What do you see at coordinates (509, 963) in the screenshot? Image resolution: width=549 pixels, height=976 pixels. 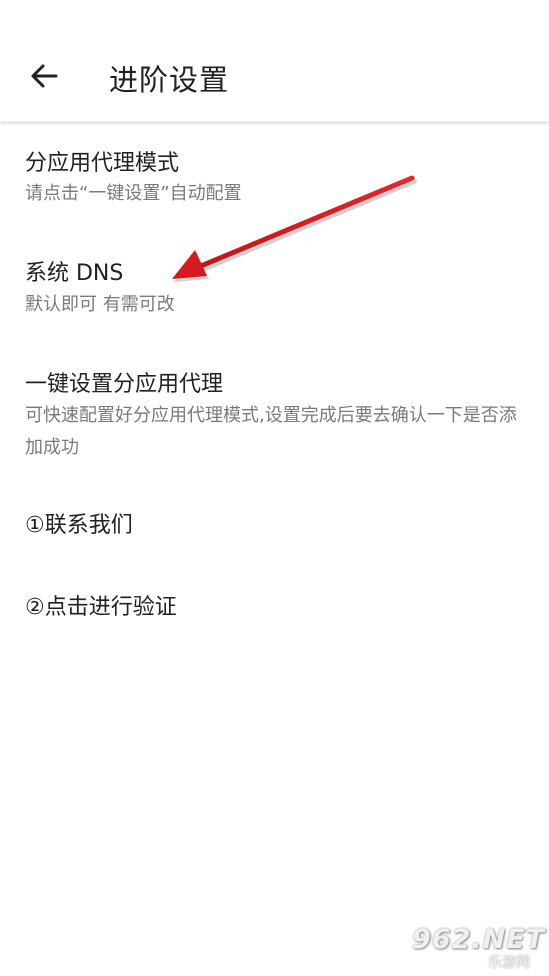 I see `watermark-sub: 乐游网` at bounding box center [509, 963].